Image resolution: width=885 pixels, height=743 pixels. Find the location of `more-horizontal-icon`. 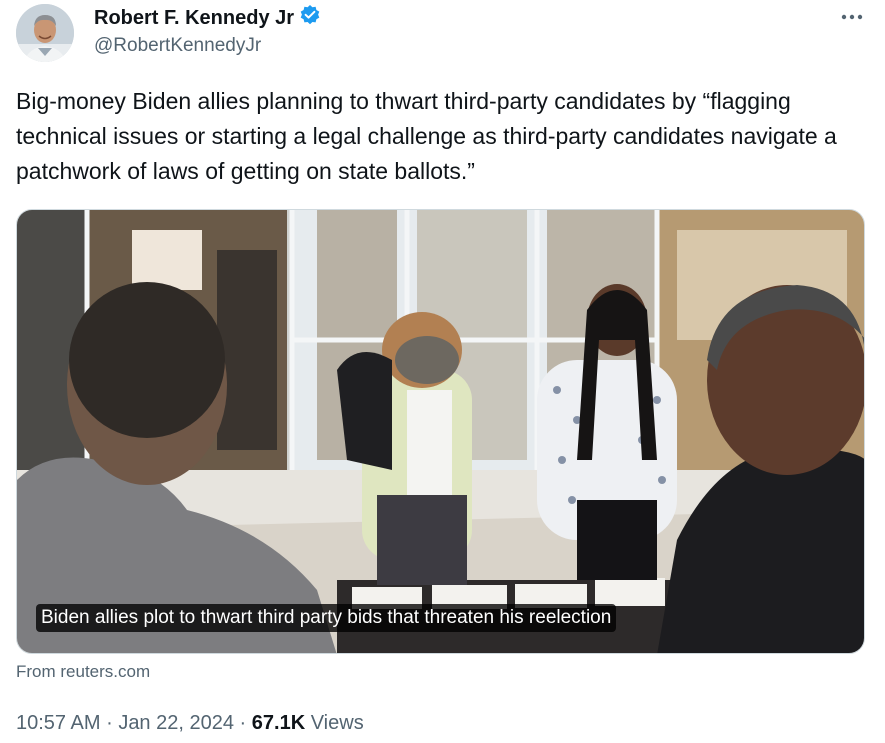

more-horizontal-icon is located at coordinates (852, 17).